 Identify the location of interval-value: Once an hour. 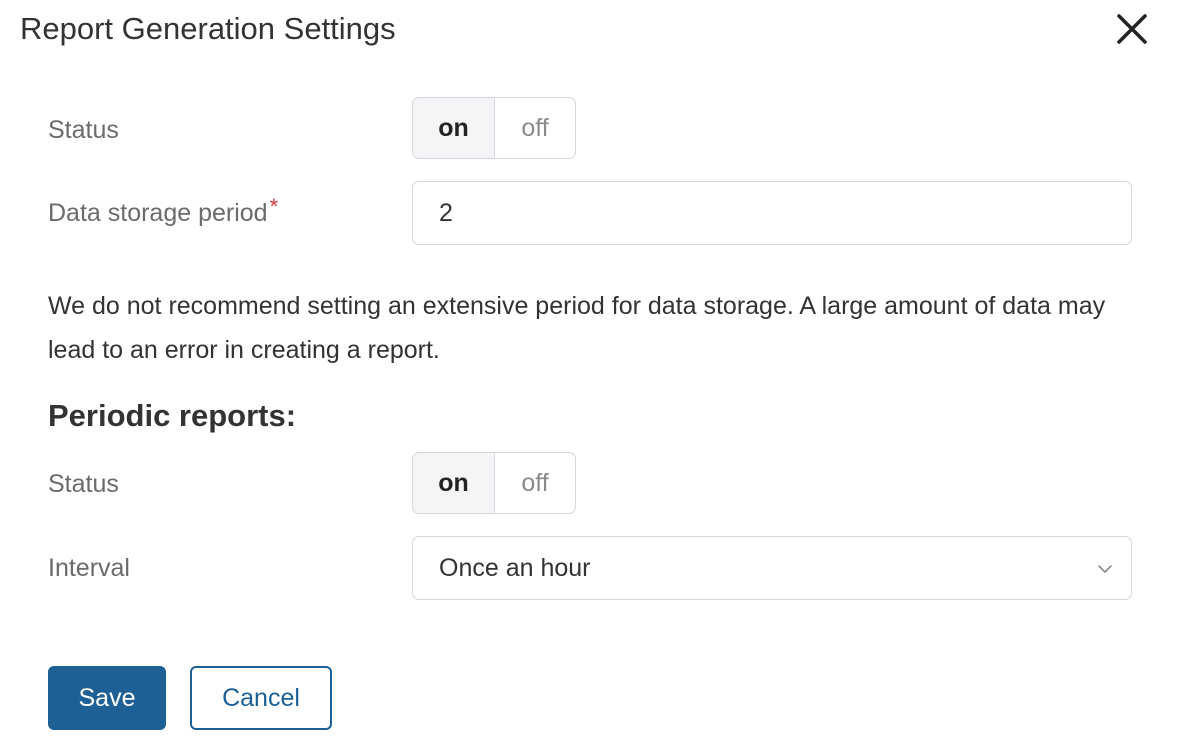
(515, 568).